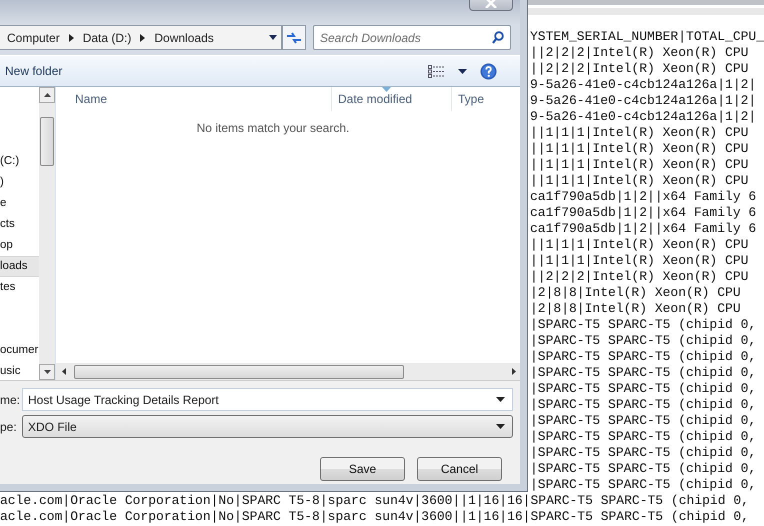  I want to click on scroll-down-button, so click(47, 372).